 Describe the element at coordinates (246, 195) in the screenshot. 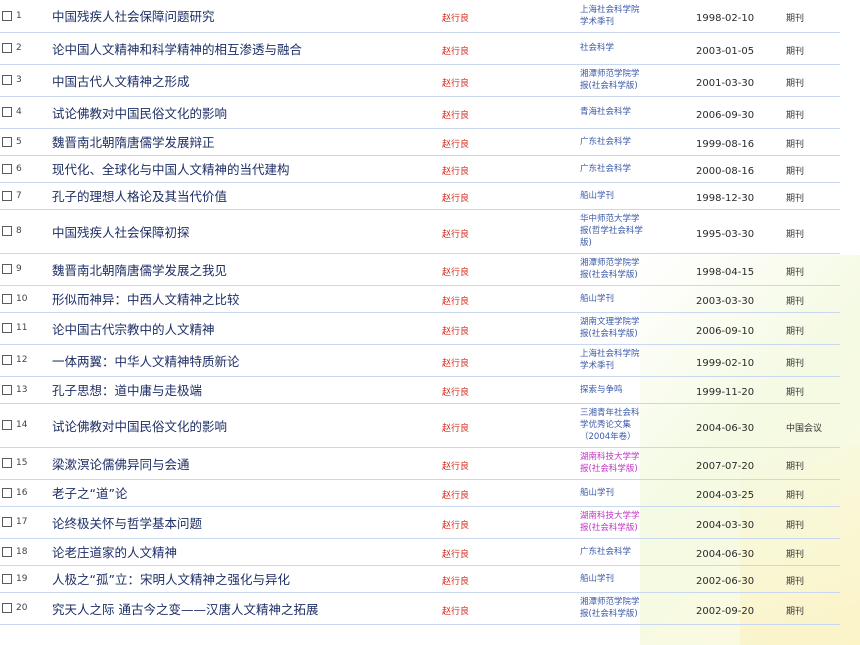

I see `result-title-link: 孔子的理想人格论及其当代价值` at that location.